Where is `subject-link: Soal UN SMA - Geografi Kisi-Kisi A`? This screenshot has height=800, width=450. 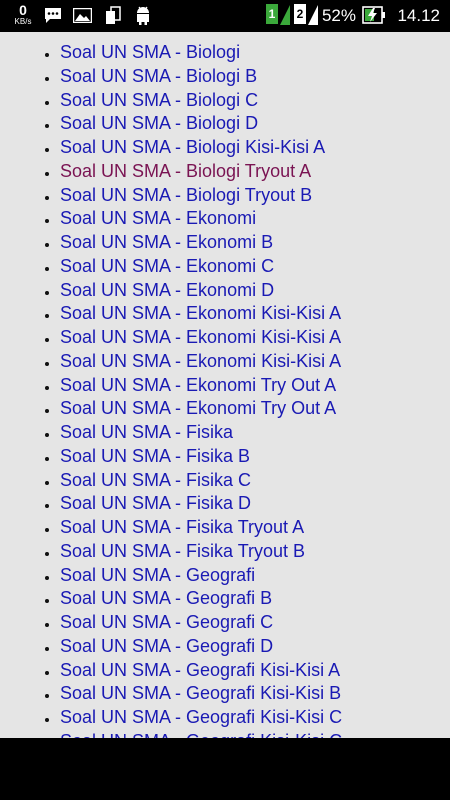 subject-link: Soal UN SMA - Geografi Kisi-Kisi A is located at coordinates (200, 670).